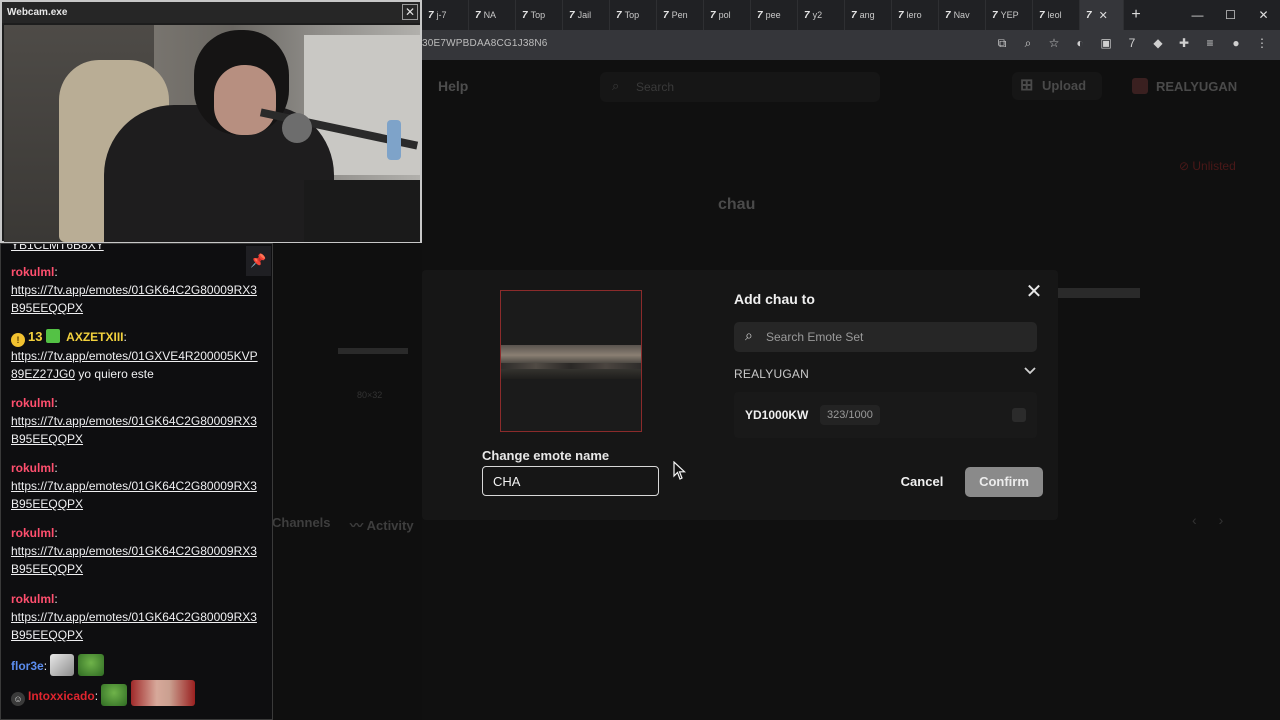  Describe the element at coordinates (586, 15) in the screenshot. I see `browser-tab: 7 Jail` at that location.